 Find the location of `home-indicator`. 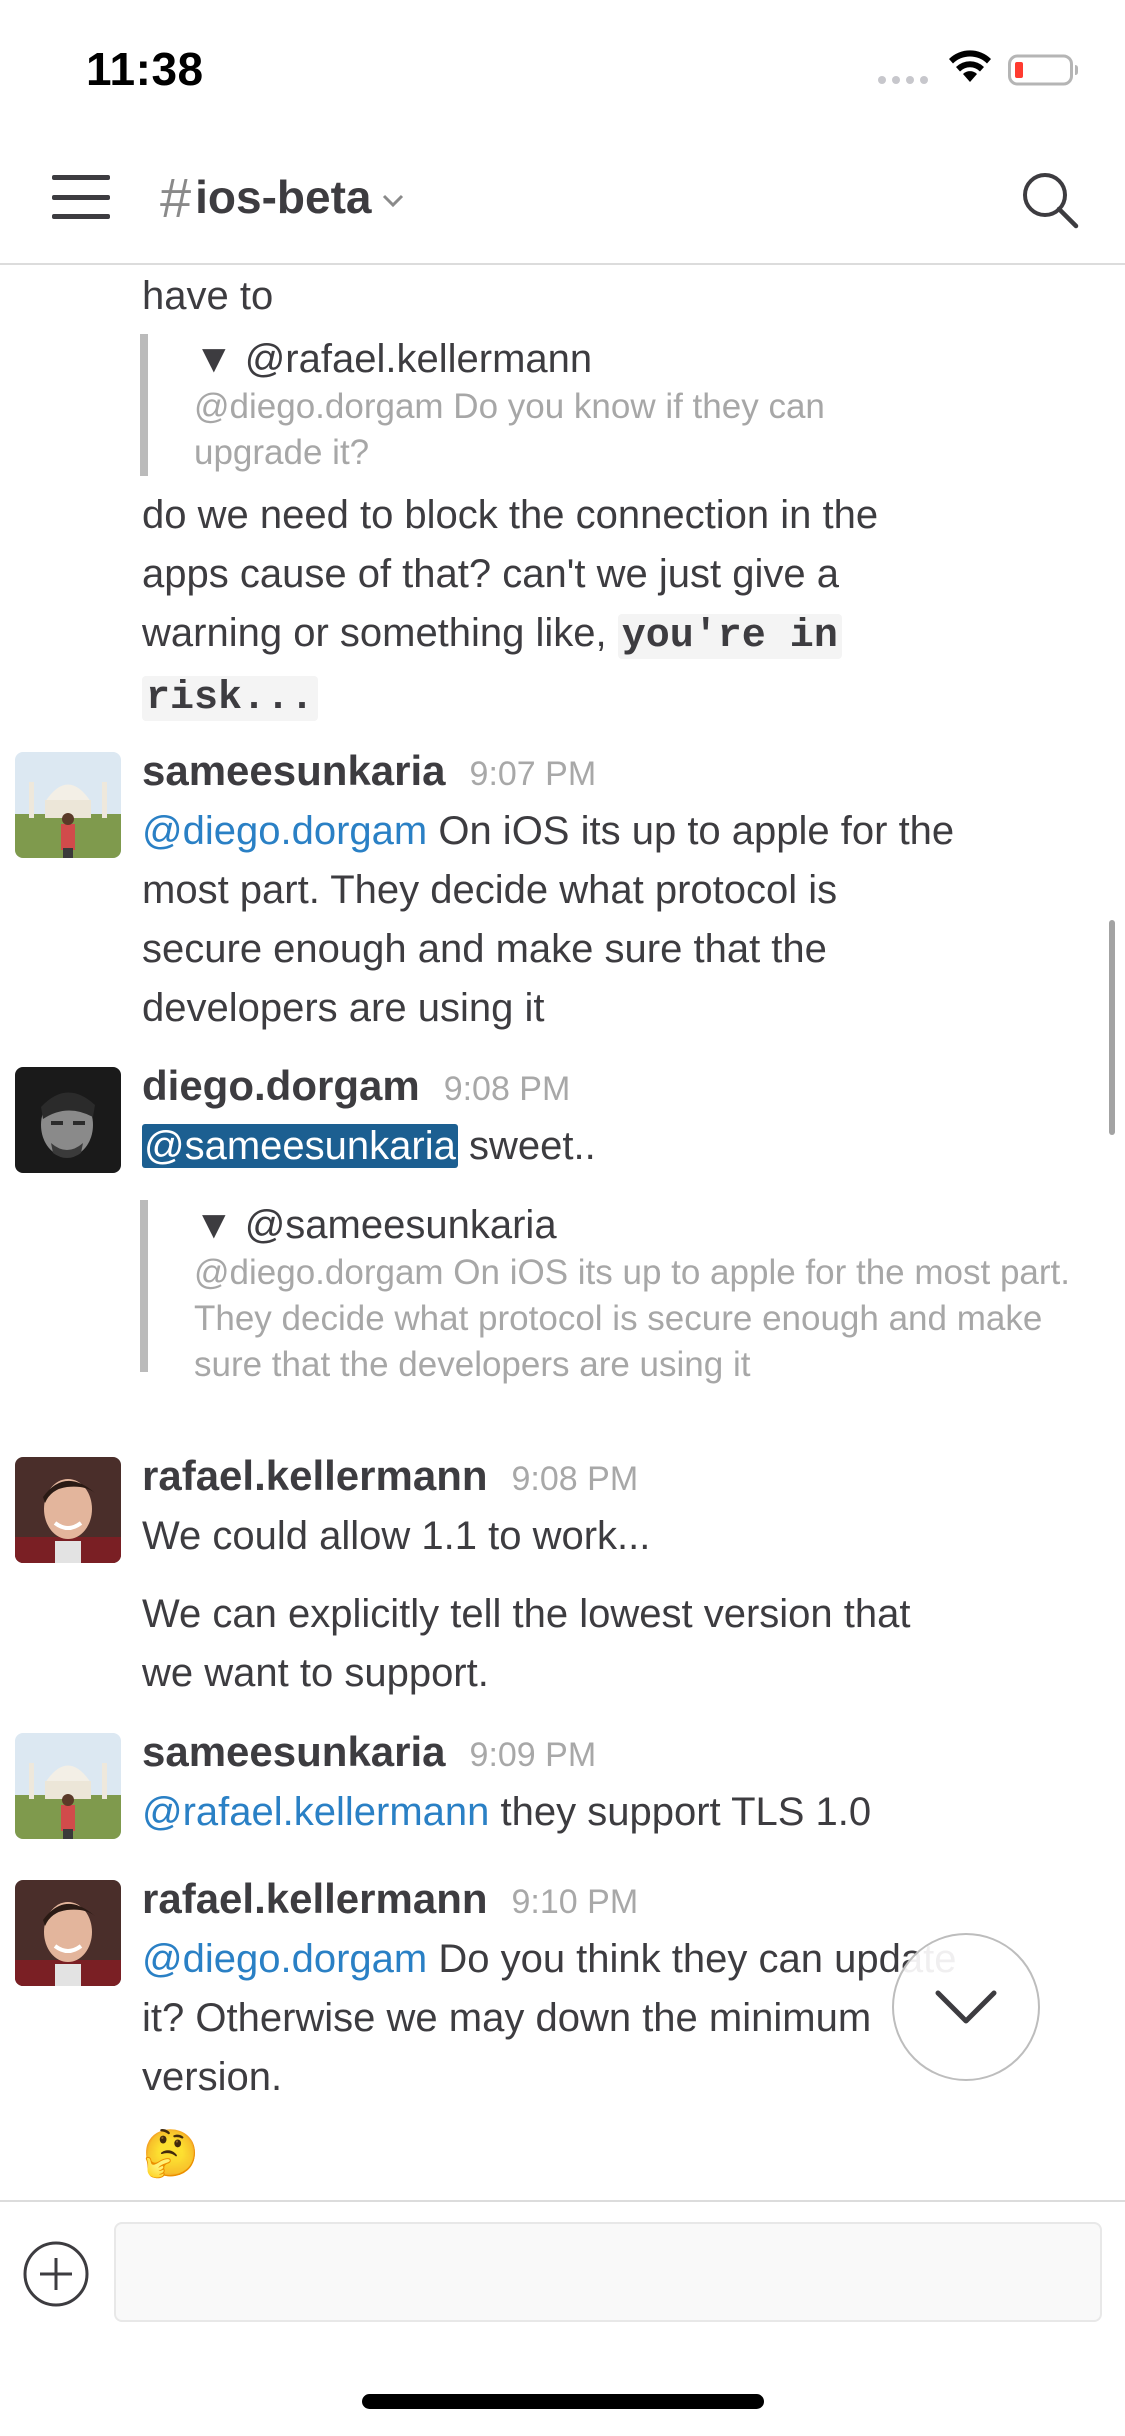

home-indicator is located at coordinates (563, 2401).